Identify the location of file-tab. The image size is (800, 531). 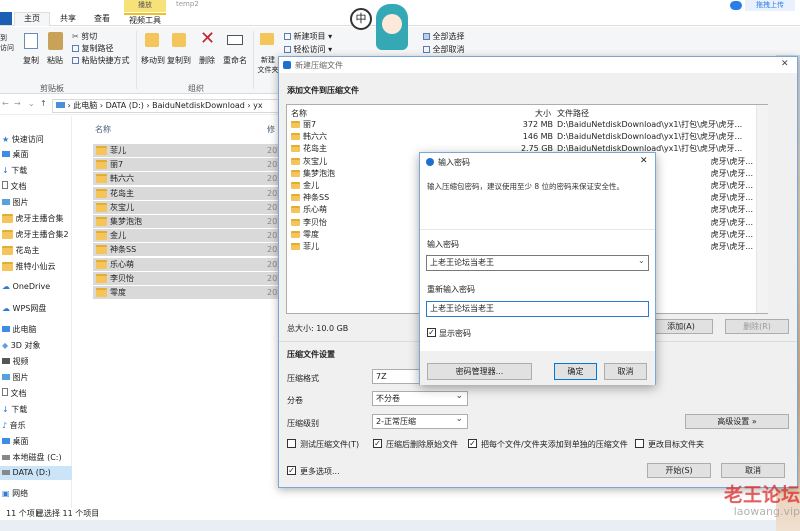
(6, 18).